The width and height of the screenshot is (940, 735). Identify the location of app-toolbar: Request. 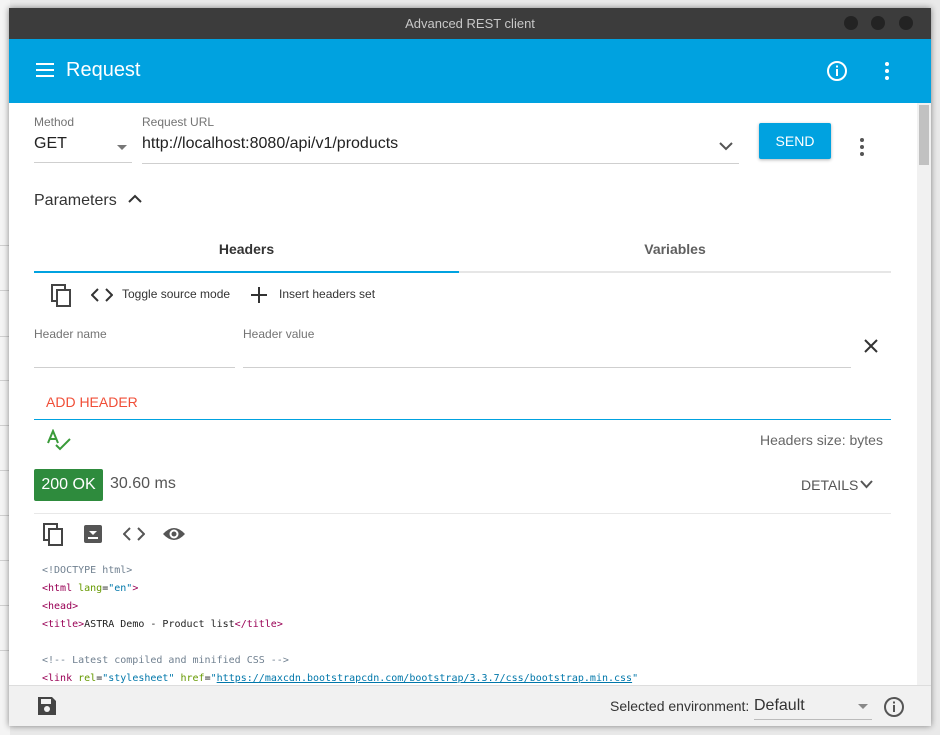
(470, 71).